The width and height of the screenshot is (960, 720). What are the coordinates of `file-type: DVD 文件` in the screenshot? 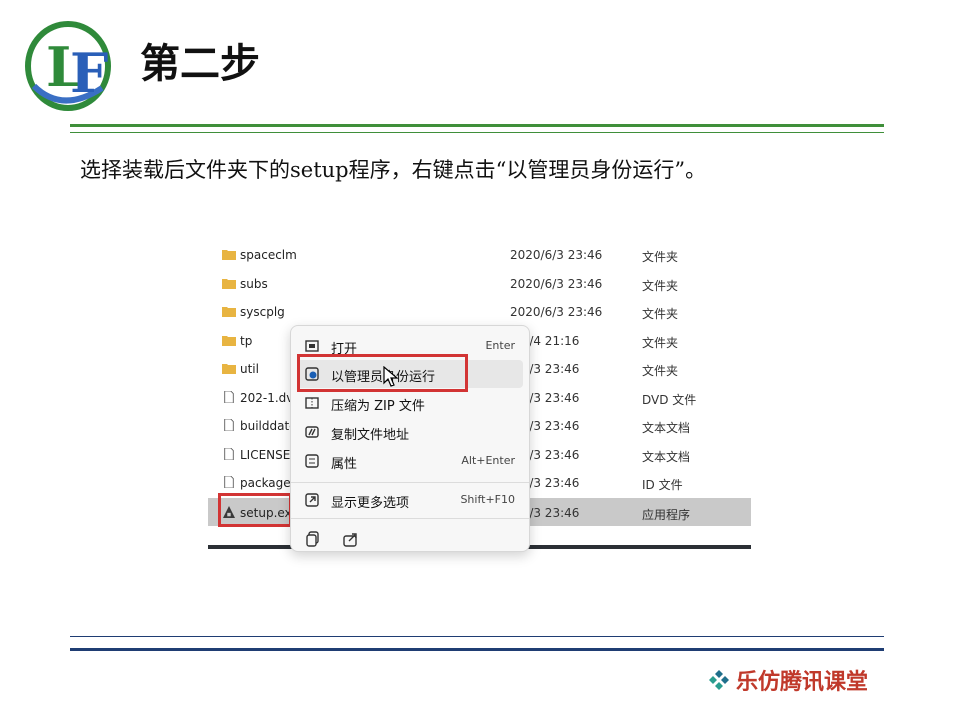 It's located at (669, 400).